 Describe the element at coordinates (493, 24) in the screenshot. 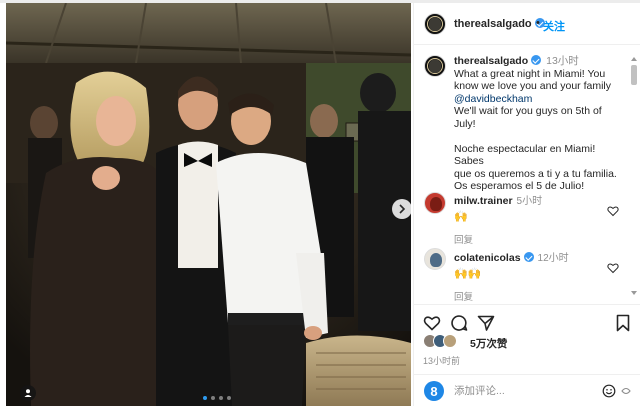

I see `author-username: therealsalgado` at that location.